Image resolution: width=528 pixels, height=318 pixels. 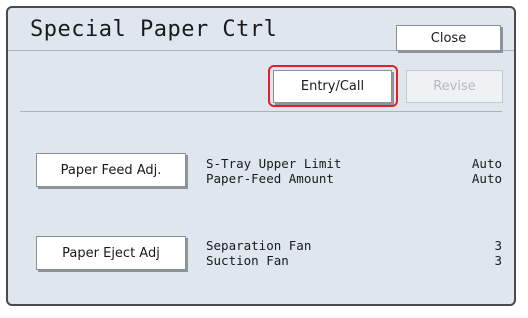 What do you see at coordinates (111, 253) in the screenshot?
I see `paper-eject-adj-button: Paper Eject Adj` at bounding box center [111, 253].